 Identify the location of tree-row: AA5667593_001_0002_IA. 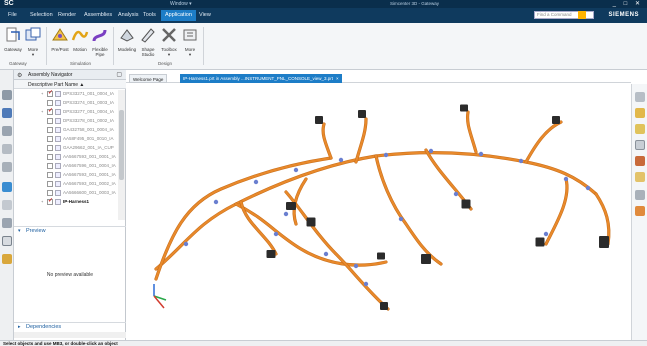
(66, 184).